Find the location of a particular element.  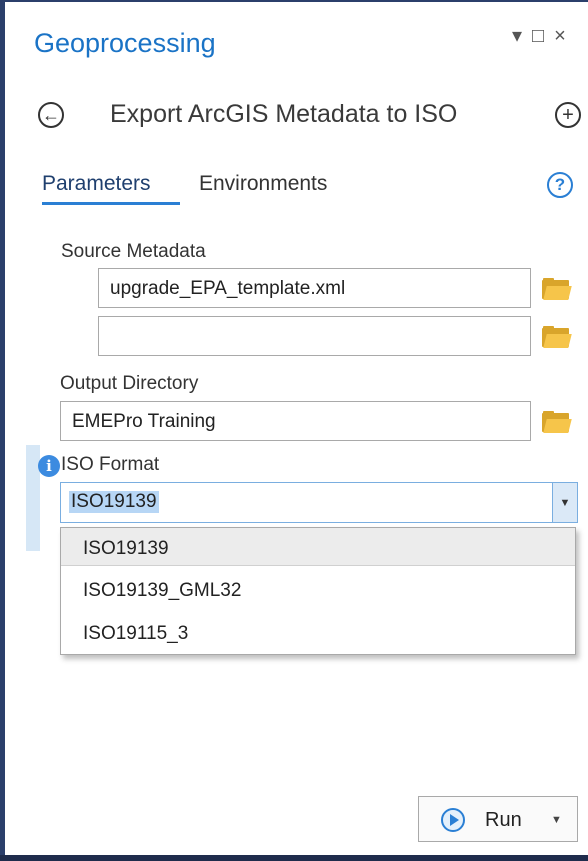

pane-menu-icon: ▾ is located at coordinates (517, 36).